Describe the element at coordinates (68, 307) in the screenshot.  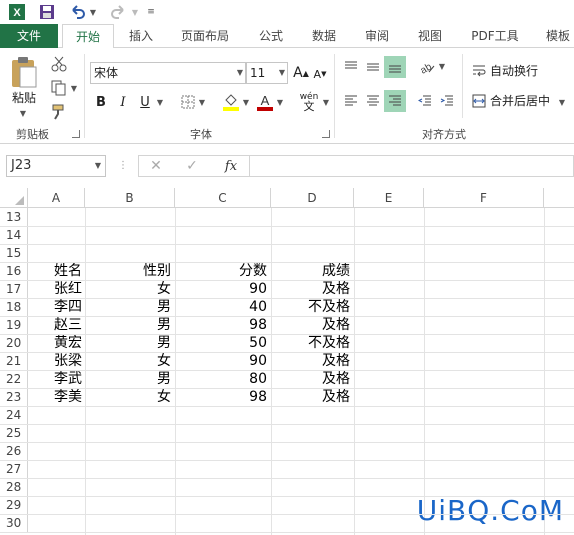
I see `name-cell: 李四` at that location.